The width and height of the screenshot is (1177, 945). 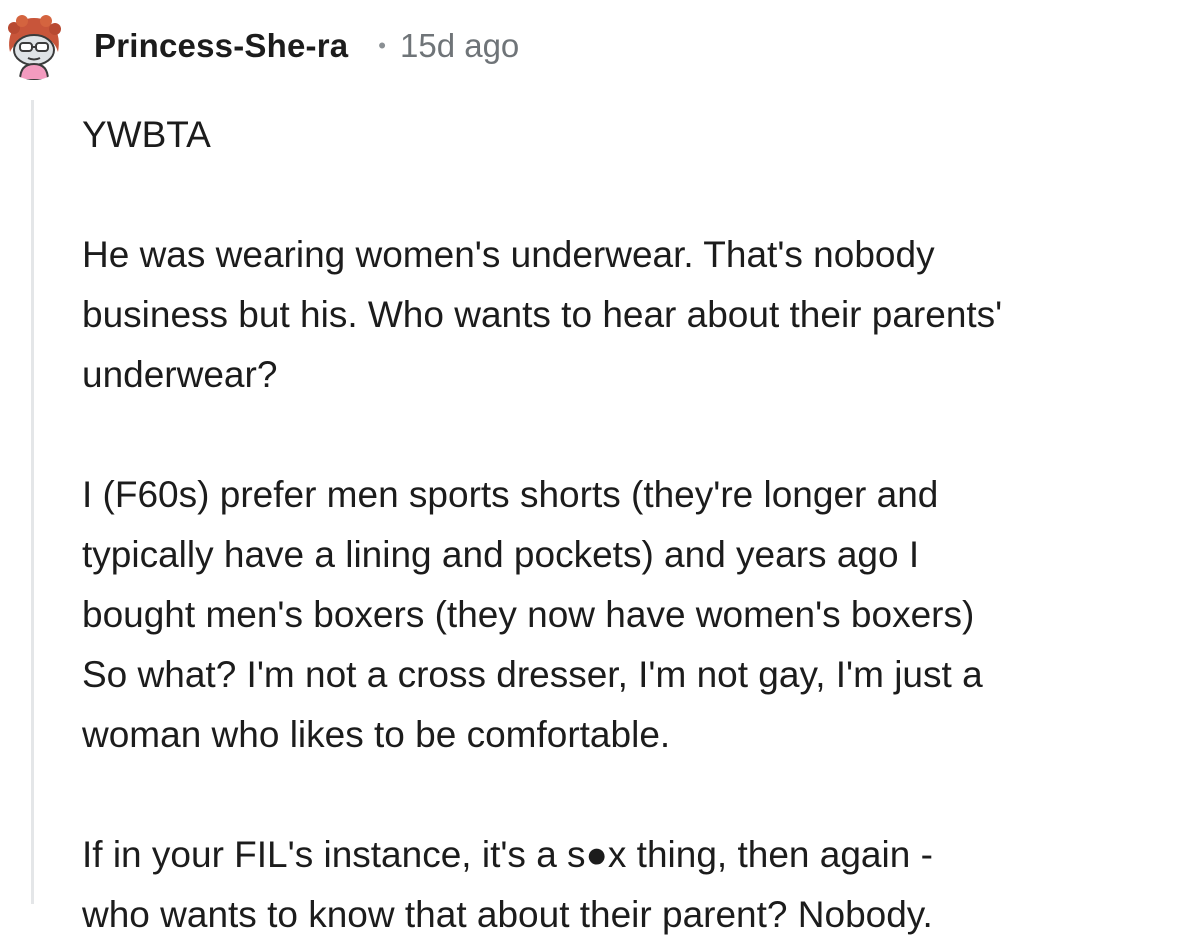 I want to click on author-username: Princess-She-ra, so click(x=221, y=46).